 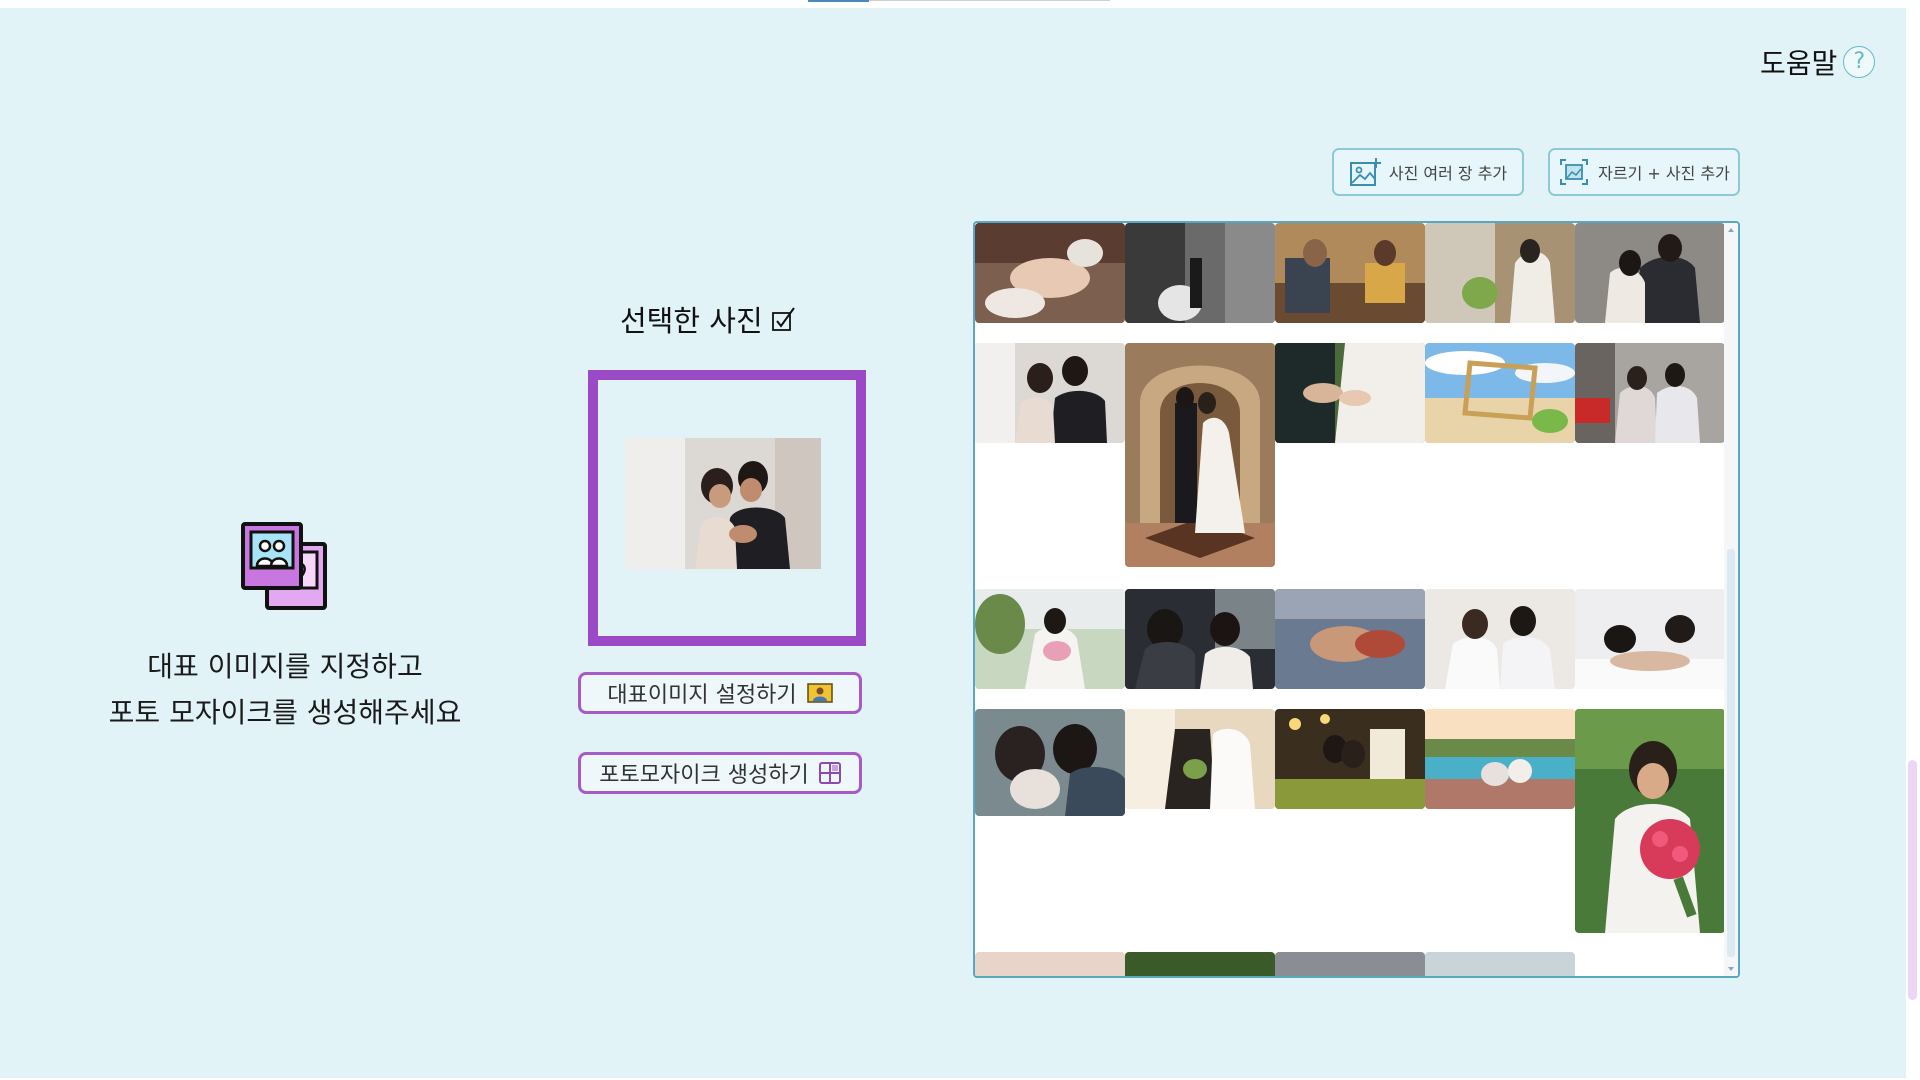 I want to click on crop-icon, so click(x=1574, y=172).